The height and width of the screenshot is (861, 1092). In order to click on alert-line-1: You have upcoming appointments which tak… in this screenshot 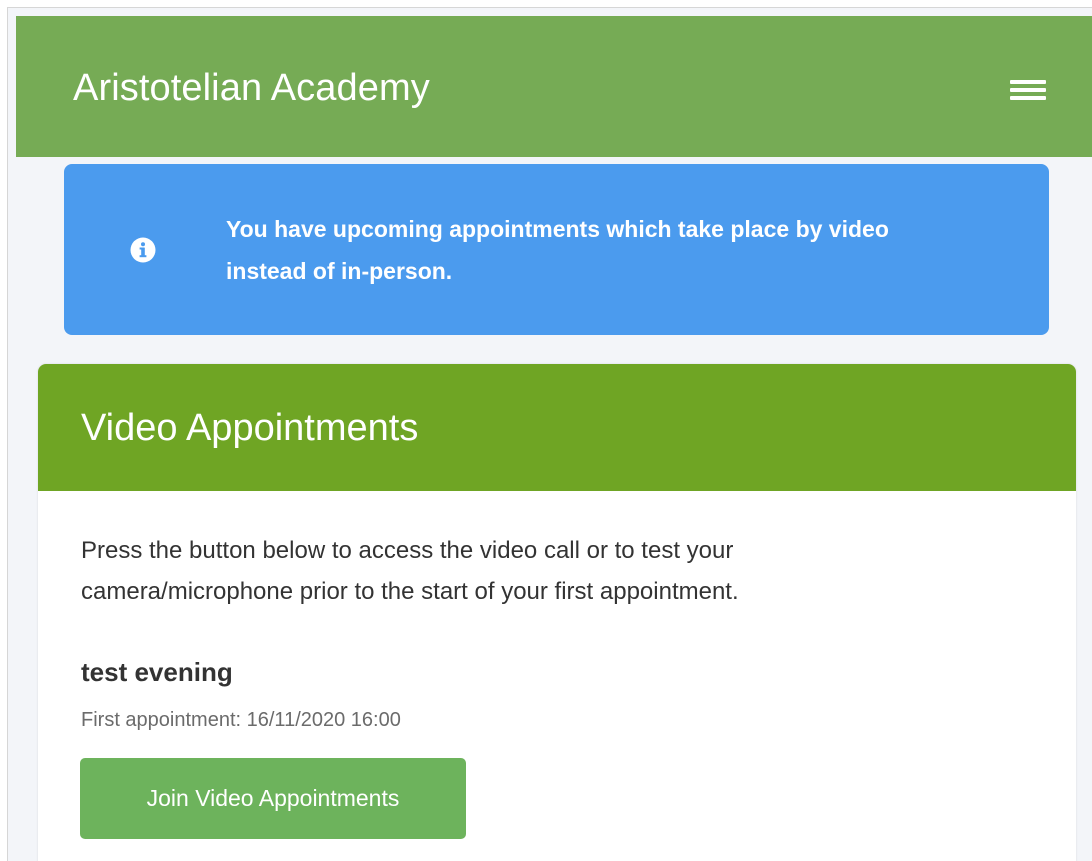, I will do `click(557, 229)`.